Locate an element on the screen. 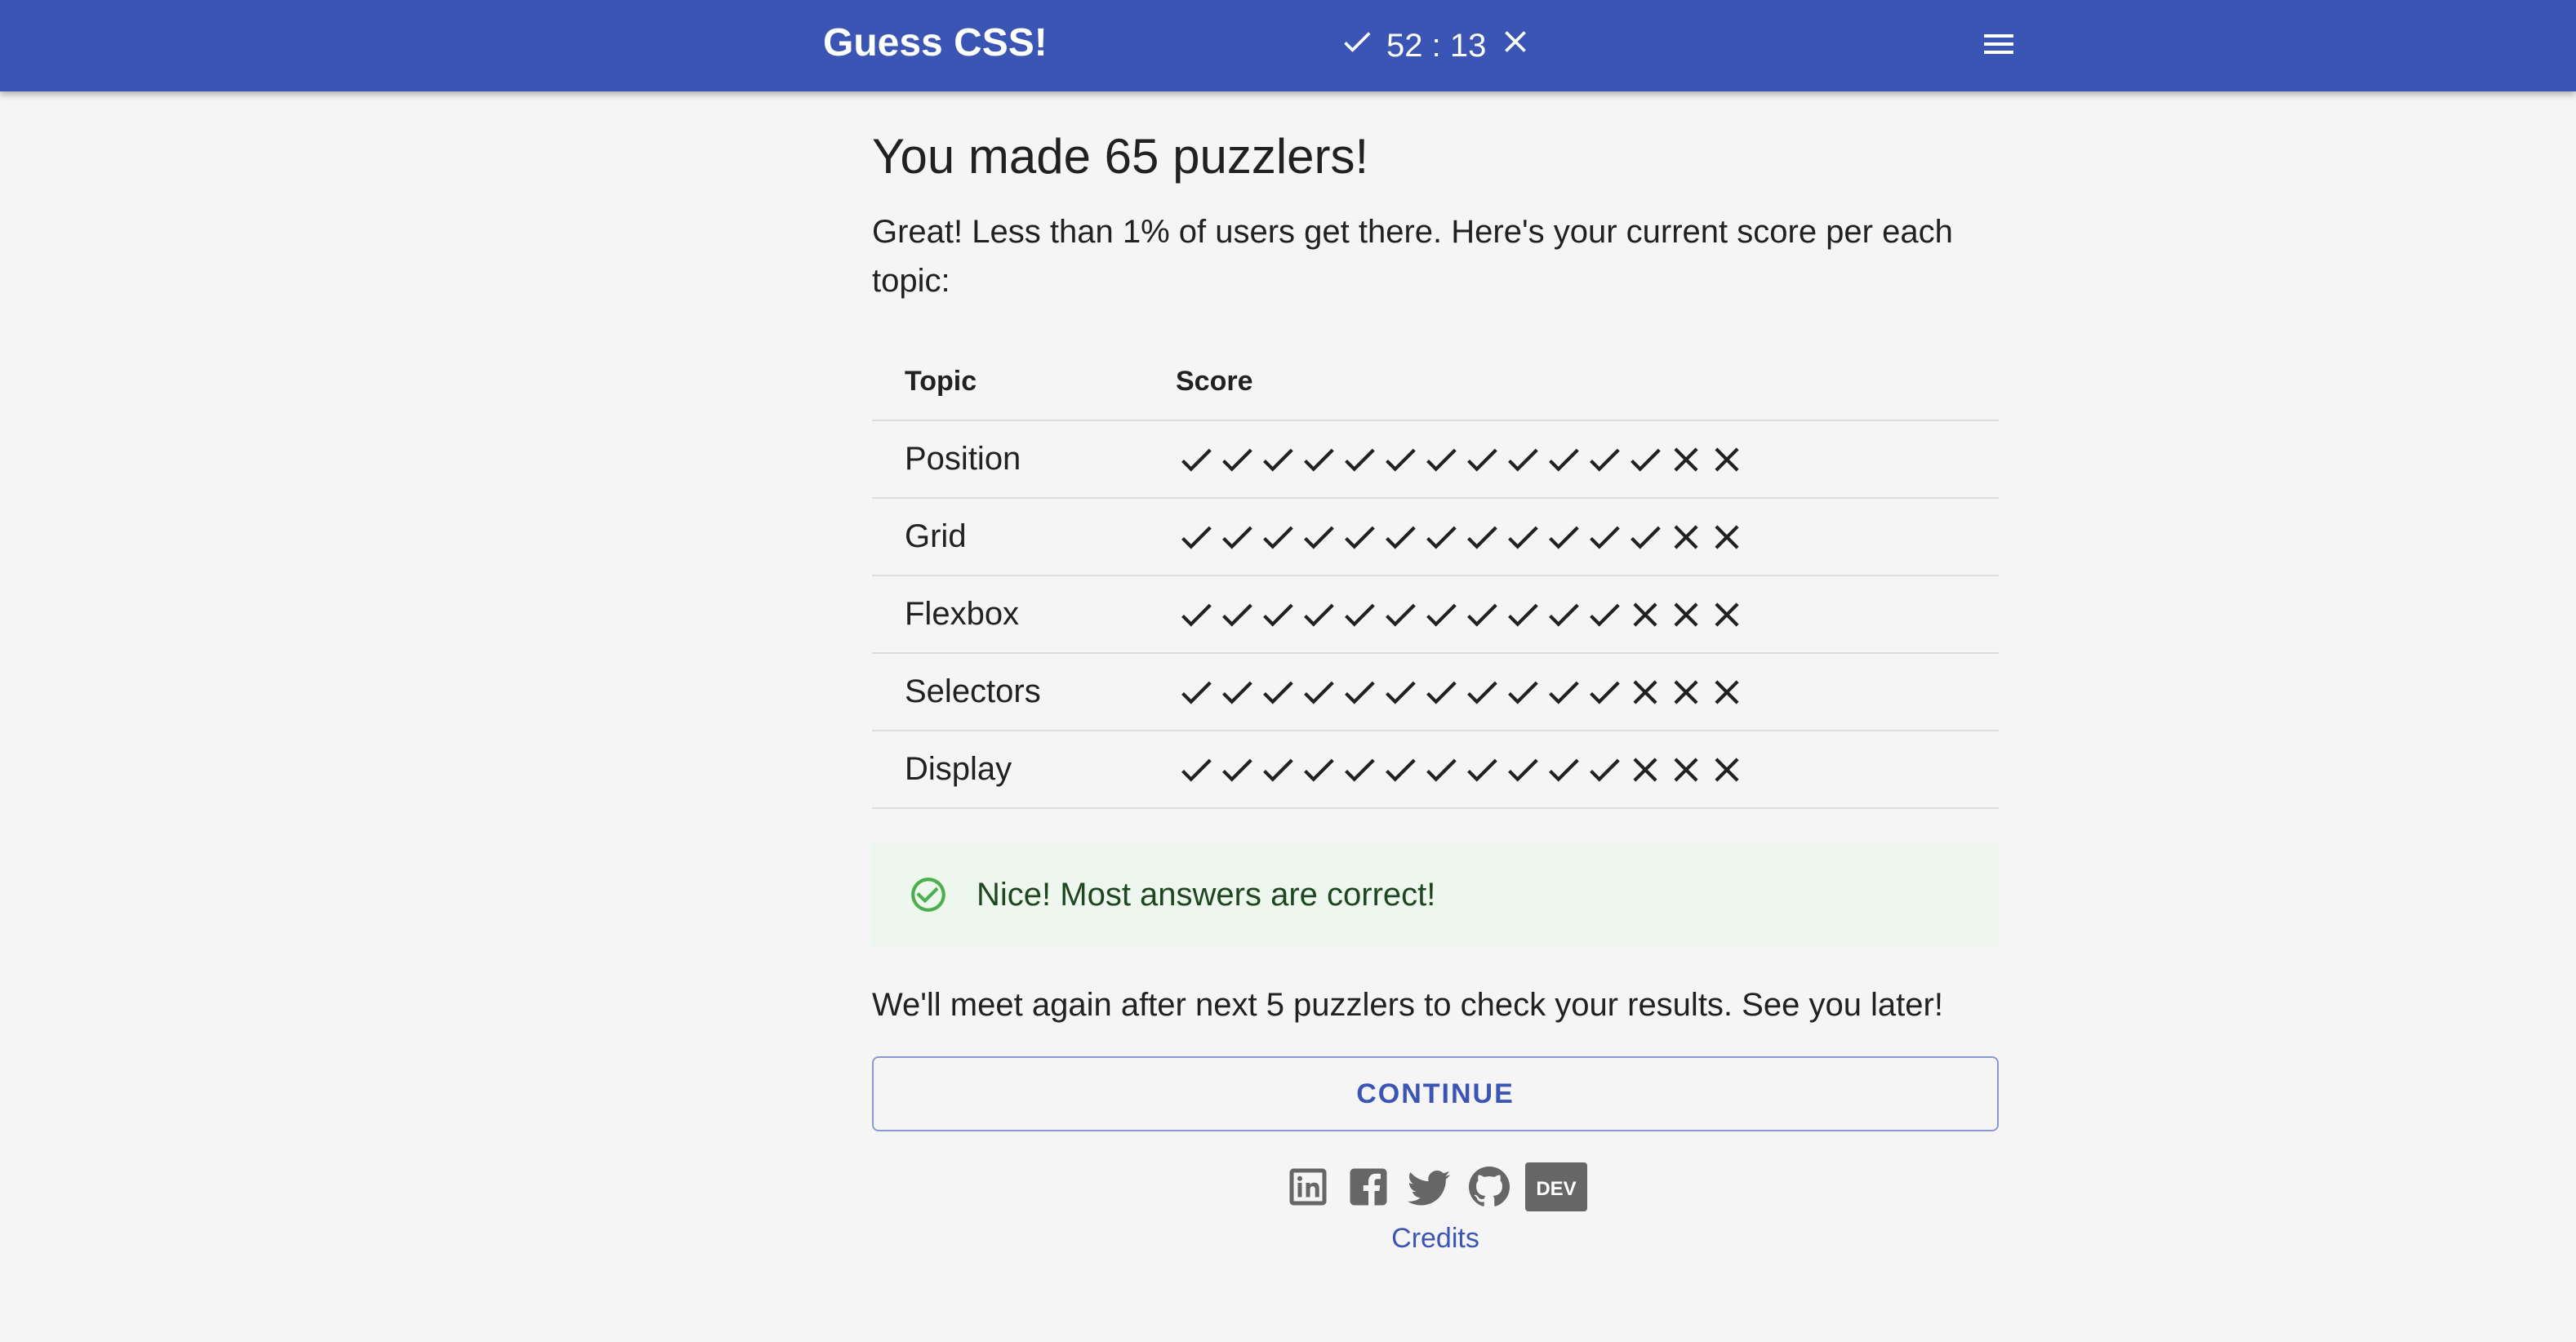 The height and width of the screenshot is (1342, 2576). dev-icon: DEV is located at coordinates (1556, 1186).